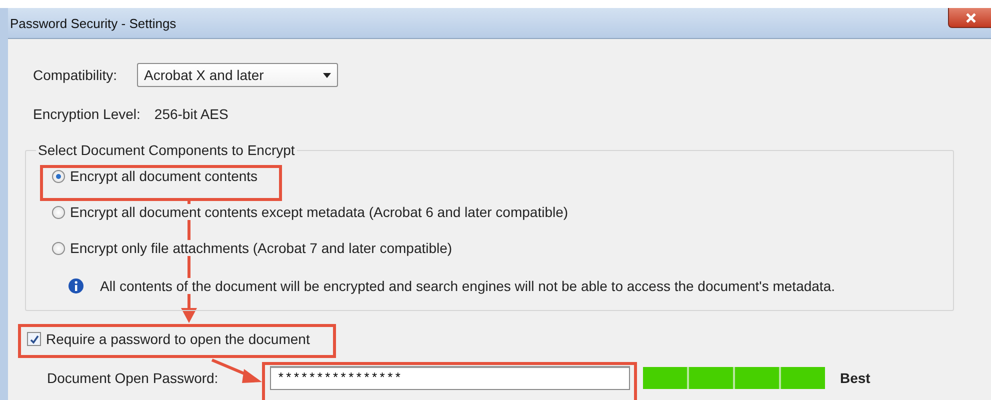  What do you see at coordinates (237, 75) in the screenshot?
I see `compatibility-dropdown: Acrobat X and later` at bounding box center [237, 75].